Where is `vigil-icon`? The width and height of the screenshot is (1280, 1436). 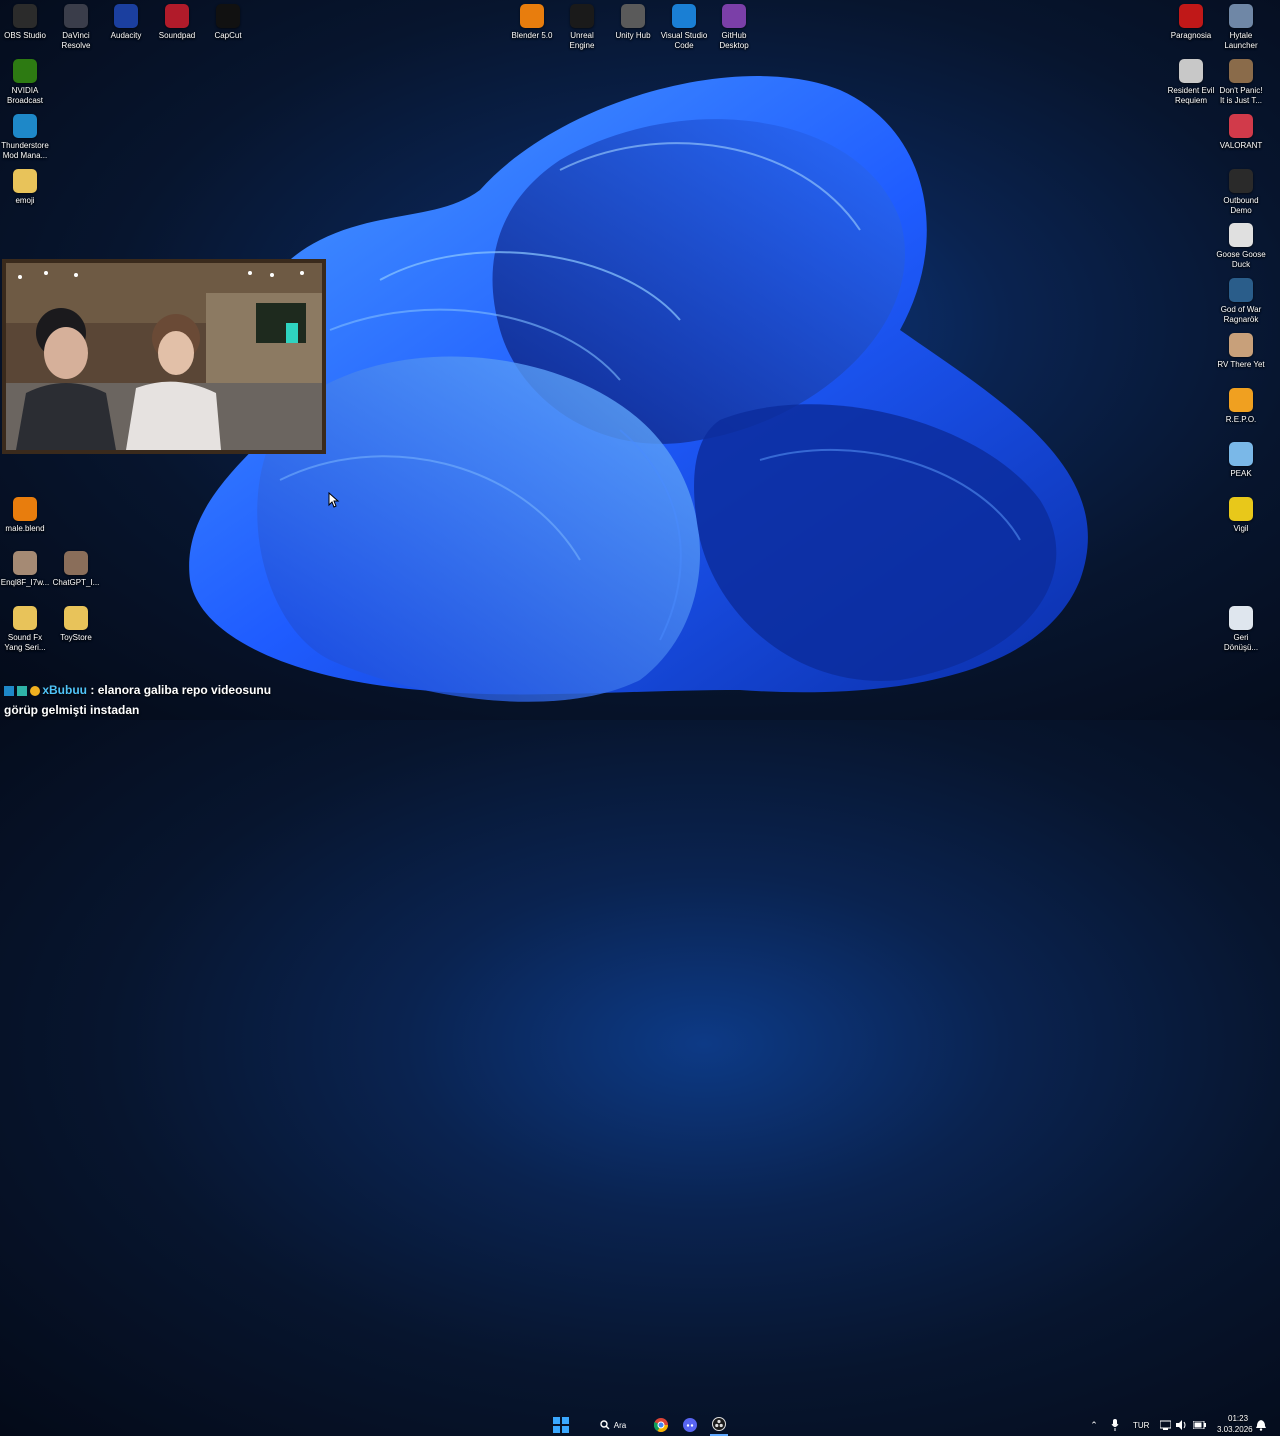
vigil-icon is located at coordinates (1241, 509).